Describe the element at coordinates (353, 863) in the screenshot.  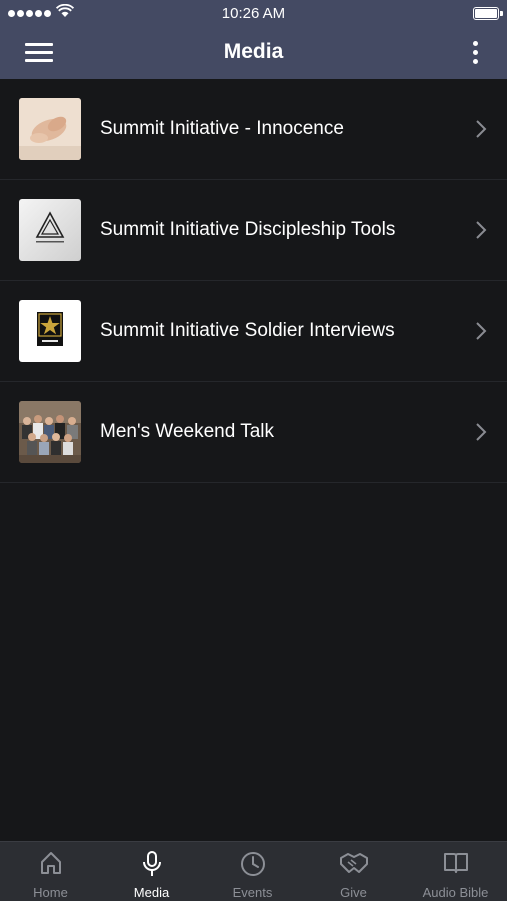
I see `handshake-icon` at that location.